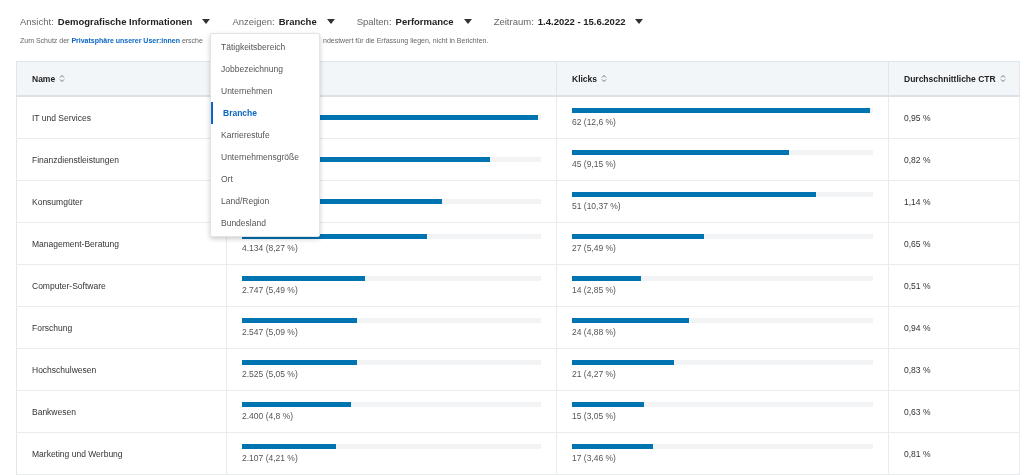  Describe the element at coordinates (265, 157) in the screenshot. I see `menu-item: Unternehmensgröße` at that location.